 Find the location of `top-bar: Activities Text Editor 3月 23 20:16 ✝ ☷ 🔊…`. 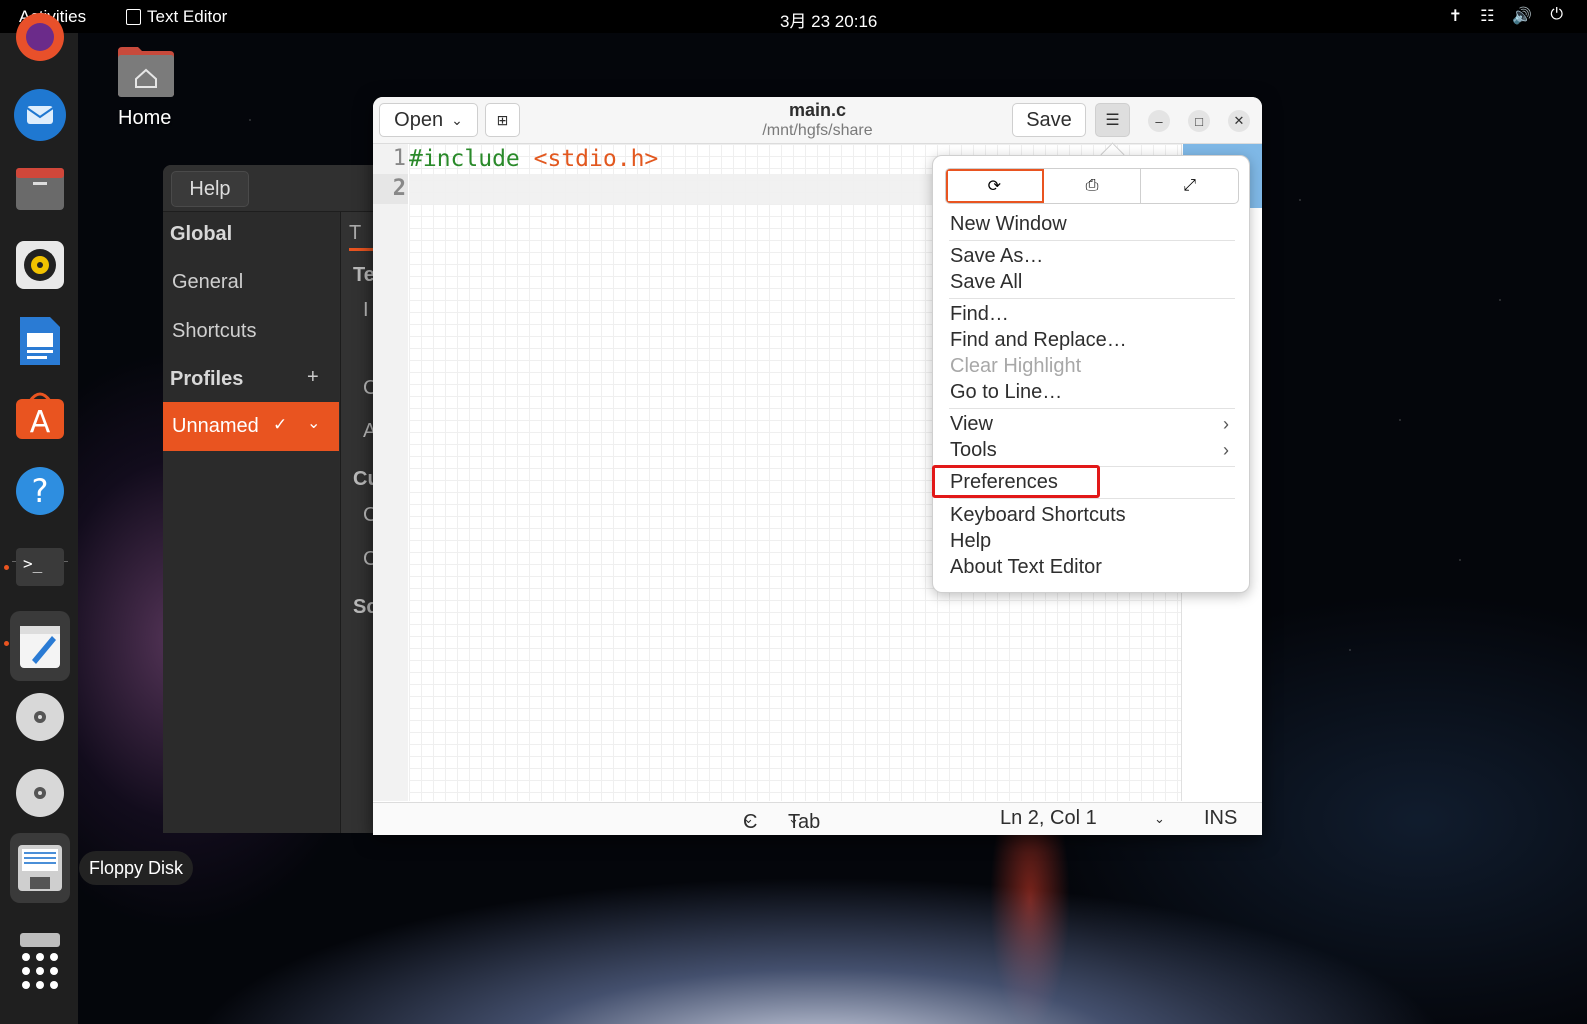

top-bar: Activities Text Editor 3月 23 20:16 ✝ ☷ 🔊… is located at coordinates (793, 16).